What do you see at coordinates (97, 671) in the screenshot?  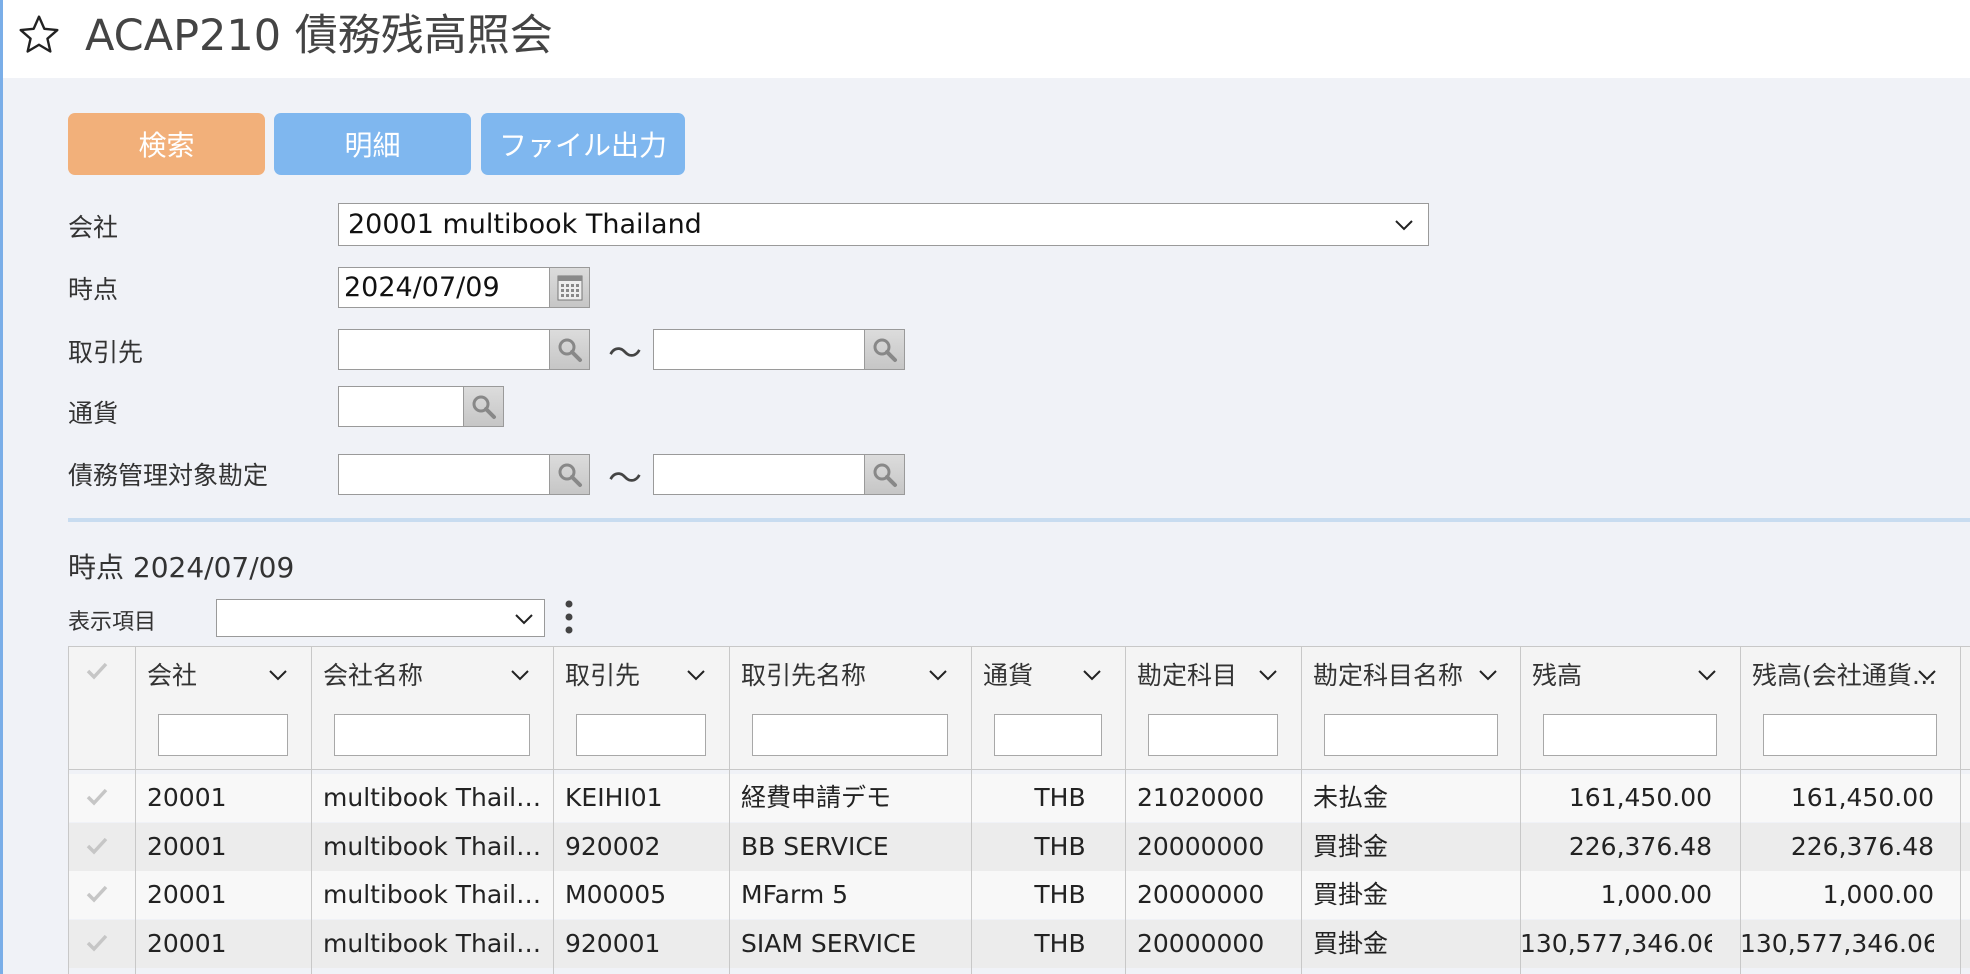 I see `select-all-check-icon` at bounding box center [97, 671].